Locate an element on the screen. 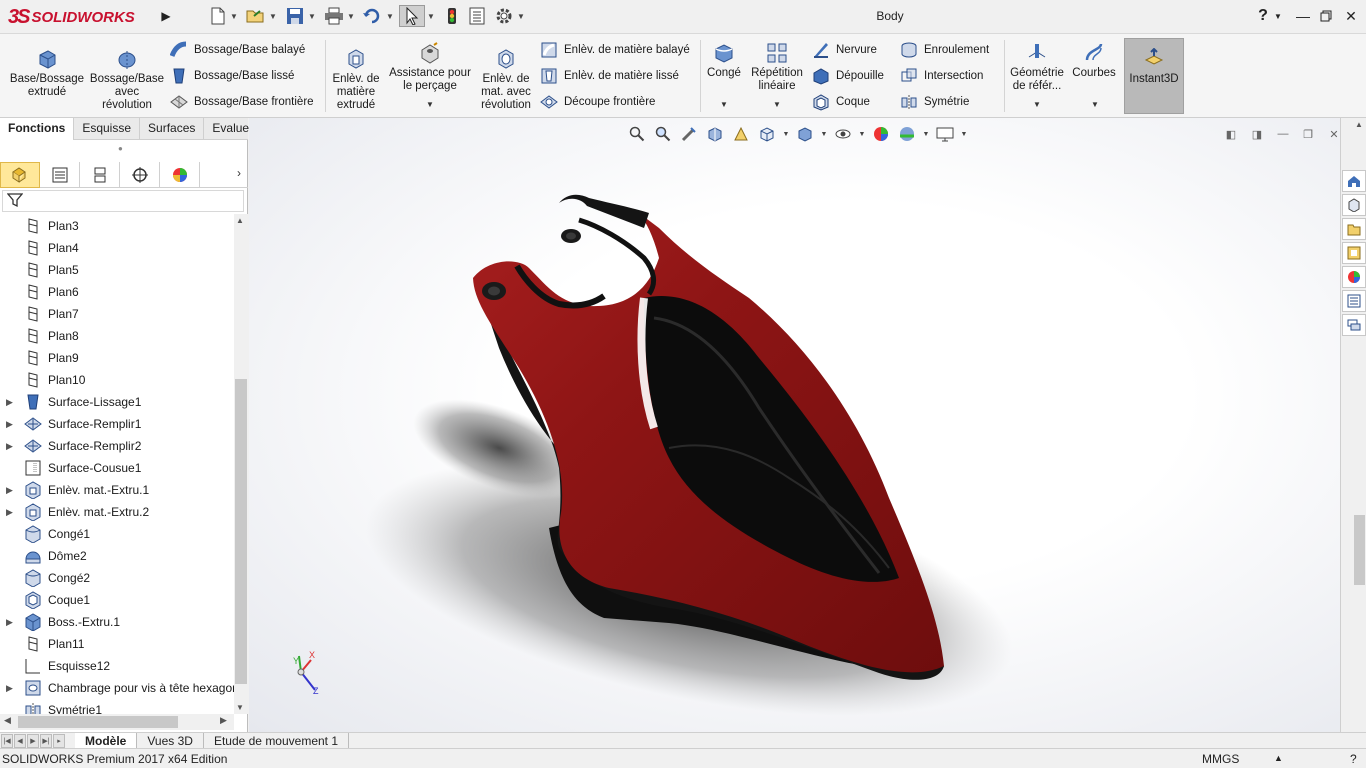  filter-funnel-icon is located at coordinates (15, 201).